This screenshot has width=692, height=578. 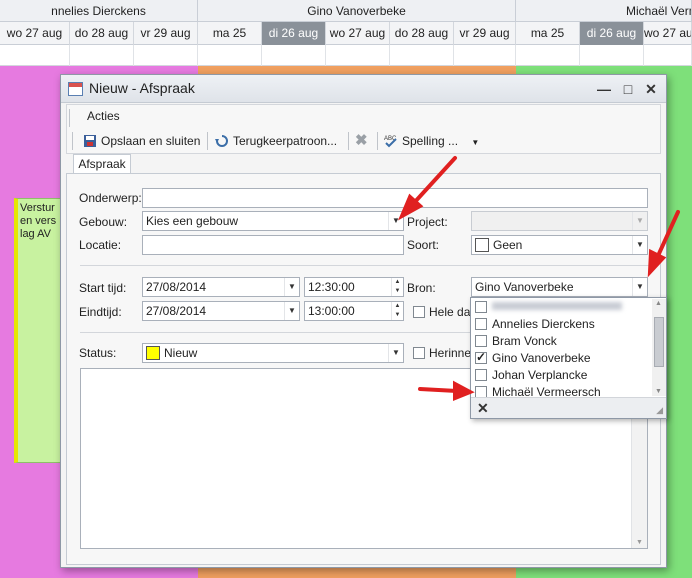 I want to click on end-date-select: 27/08/2014 ▼, so click(x=221, y=311).